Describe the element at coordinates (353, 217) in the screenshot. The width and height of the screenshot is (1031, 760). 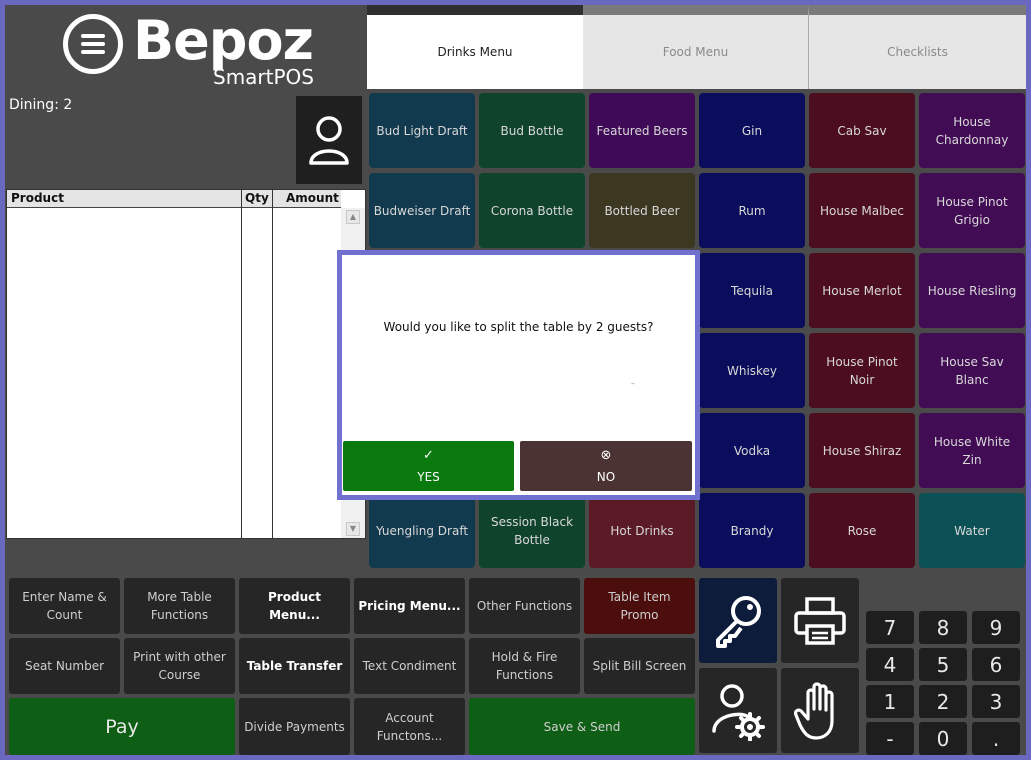
I see `scroll-up-icon: ▲` at that location.